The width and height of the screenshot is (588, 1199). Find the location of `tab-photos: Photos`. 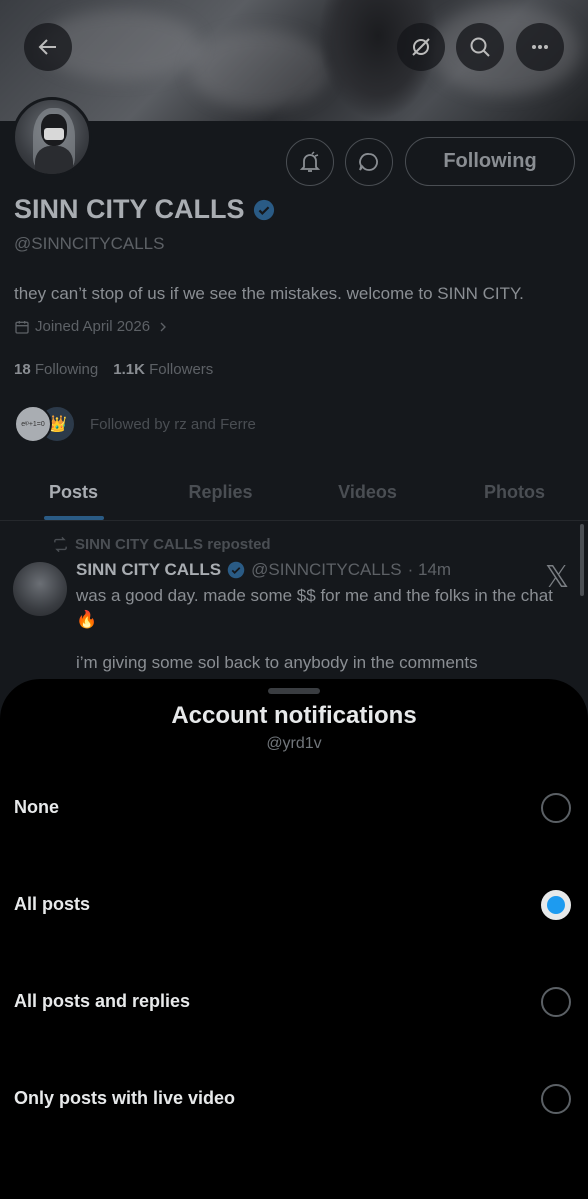

tab-photos: Photos is located at coordinates (514, 492).